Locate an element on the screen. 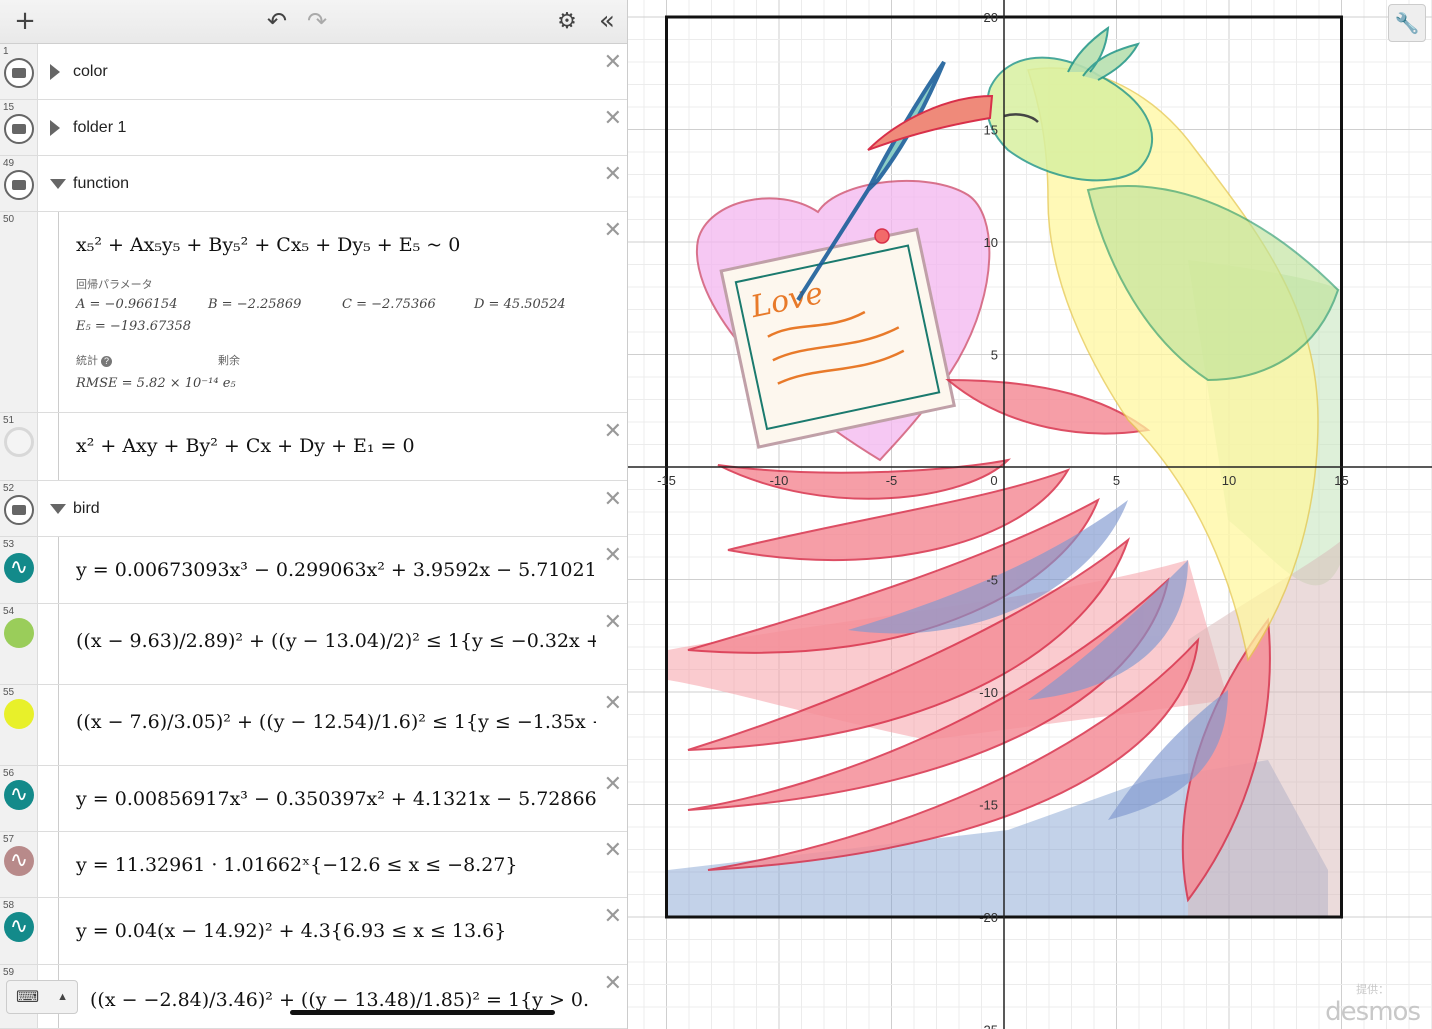 The image size is (1432, 1029). y-tick-label: 5 is located at coordinates (994, 355).